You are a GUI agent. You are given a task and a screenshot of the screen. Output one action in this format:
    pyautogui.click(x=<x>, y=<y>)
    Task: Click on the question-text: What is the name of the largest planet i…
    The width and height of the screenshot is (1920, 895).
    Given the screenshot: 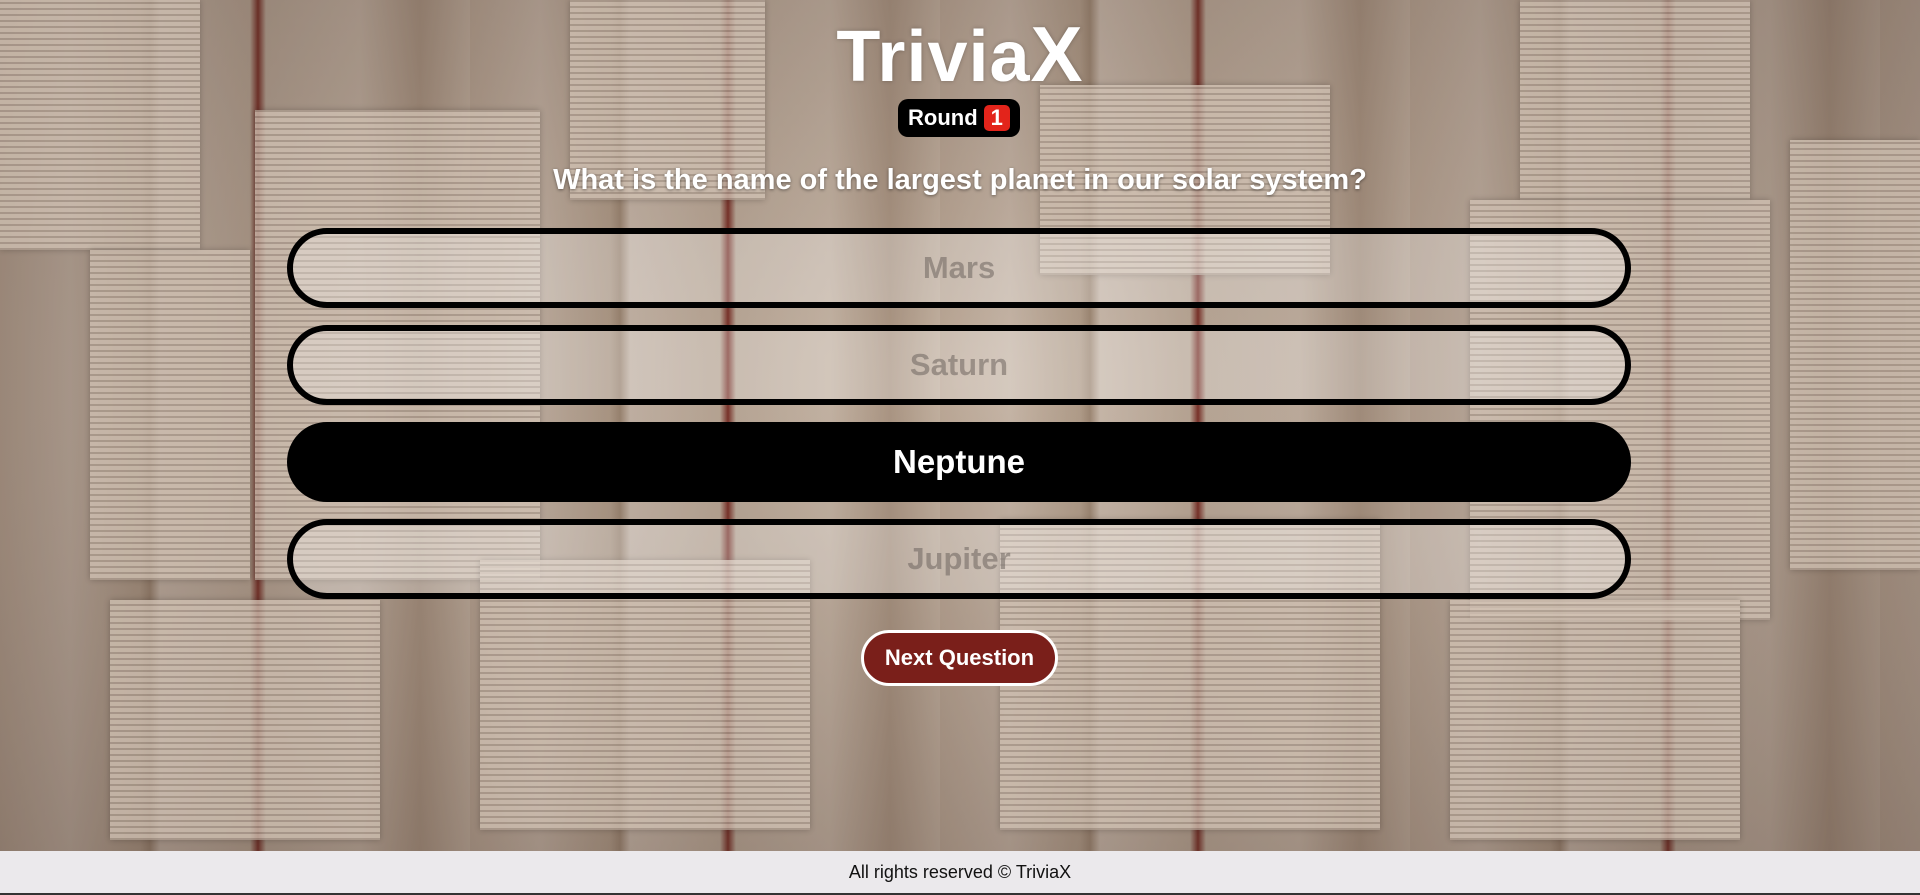 What is the action you would take?
    pyautogui.click(x=960, y=180)
    